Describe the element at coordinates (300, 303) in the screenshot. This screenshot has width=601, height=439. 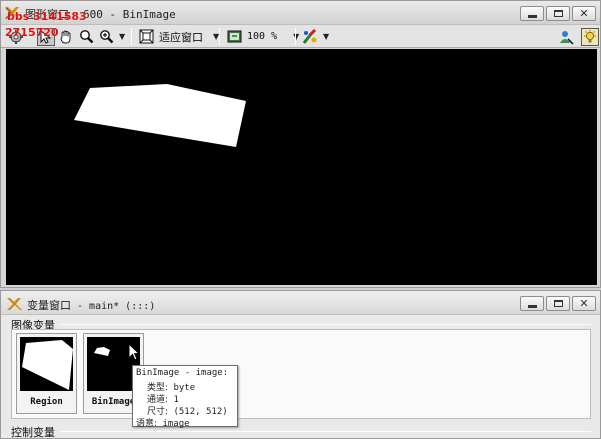
I see `variable-window-titlebar: 变量窗口 - main* (:::) ✕` at that location.